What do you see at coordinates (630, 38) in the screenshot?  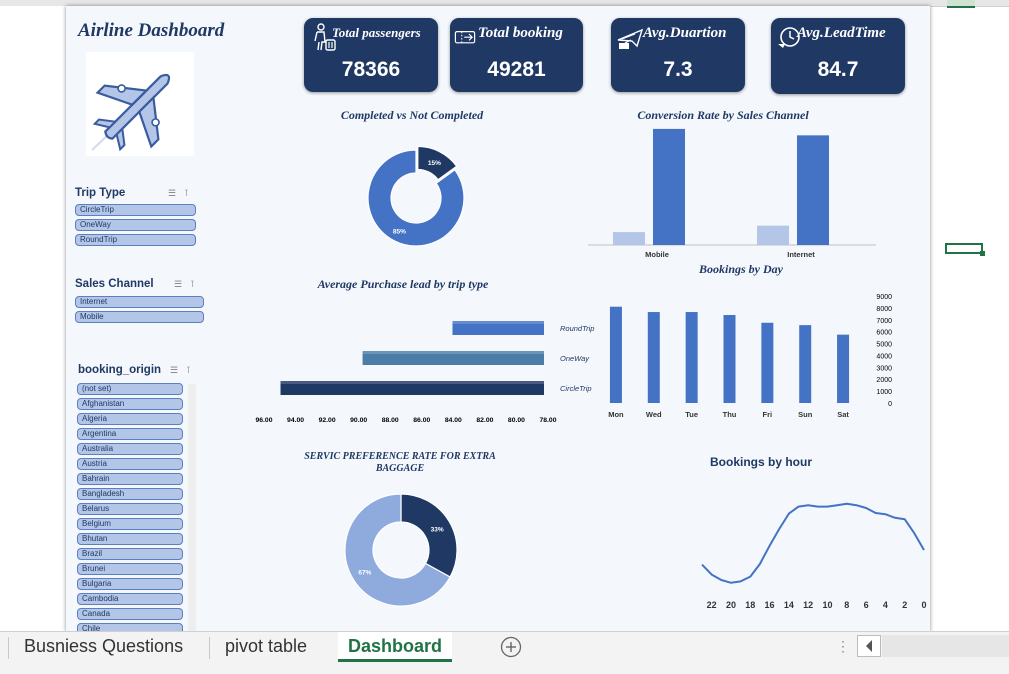 I see `airplane-ticket-icon` at bounding box center [630, 38].